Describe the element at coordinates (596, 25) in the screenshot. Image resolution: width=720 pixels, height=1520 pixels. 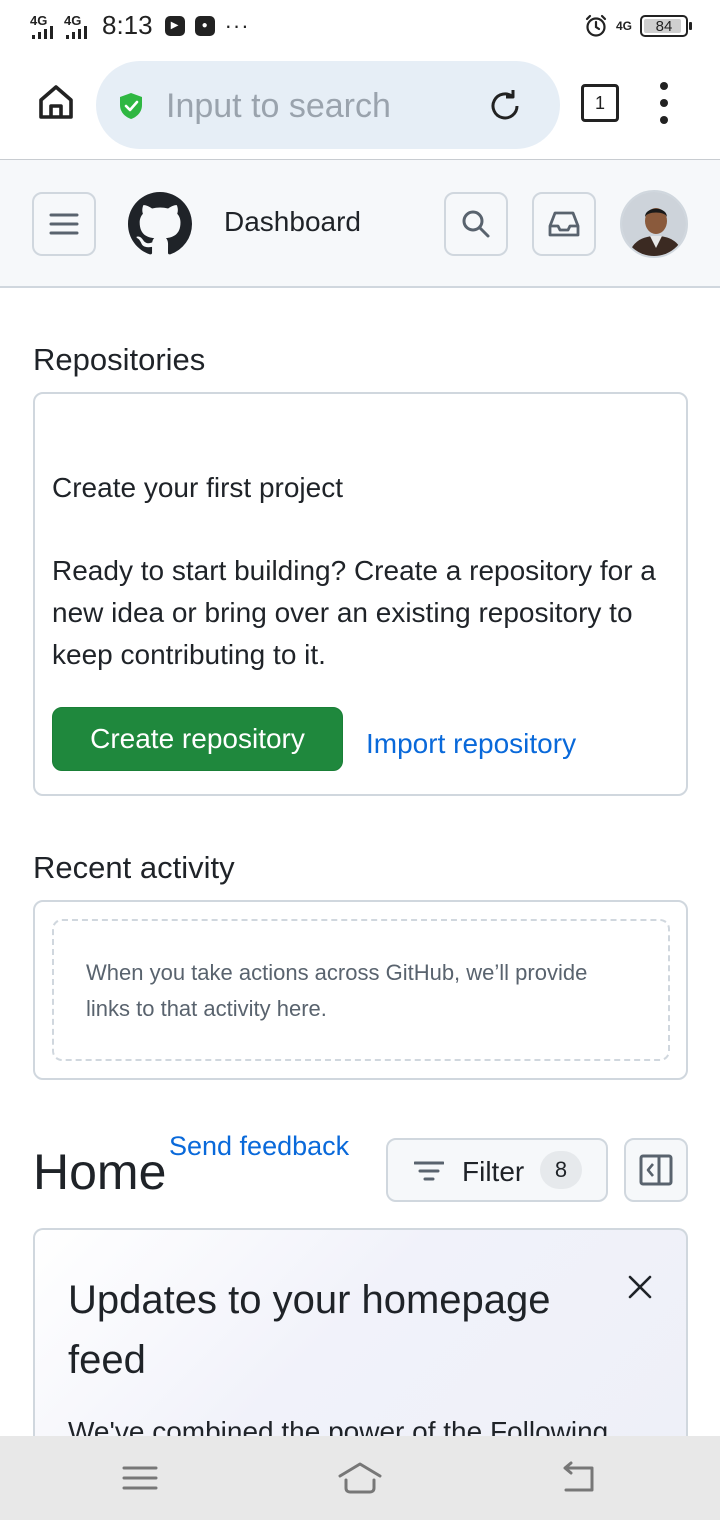
I see `alarm-icon` at that location.